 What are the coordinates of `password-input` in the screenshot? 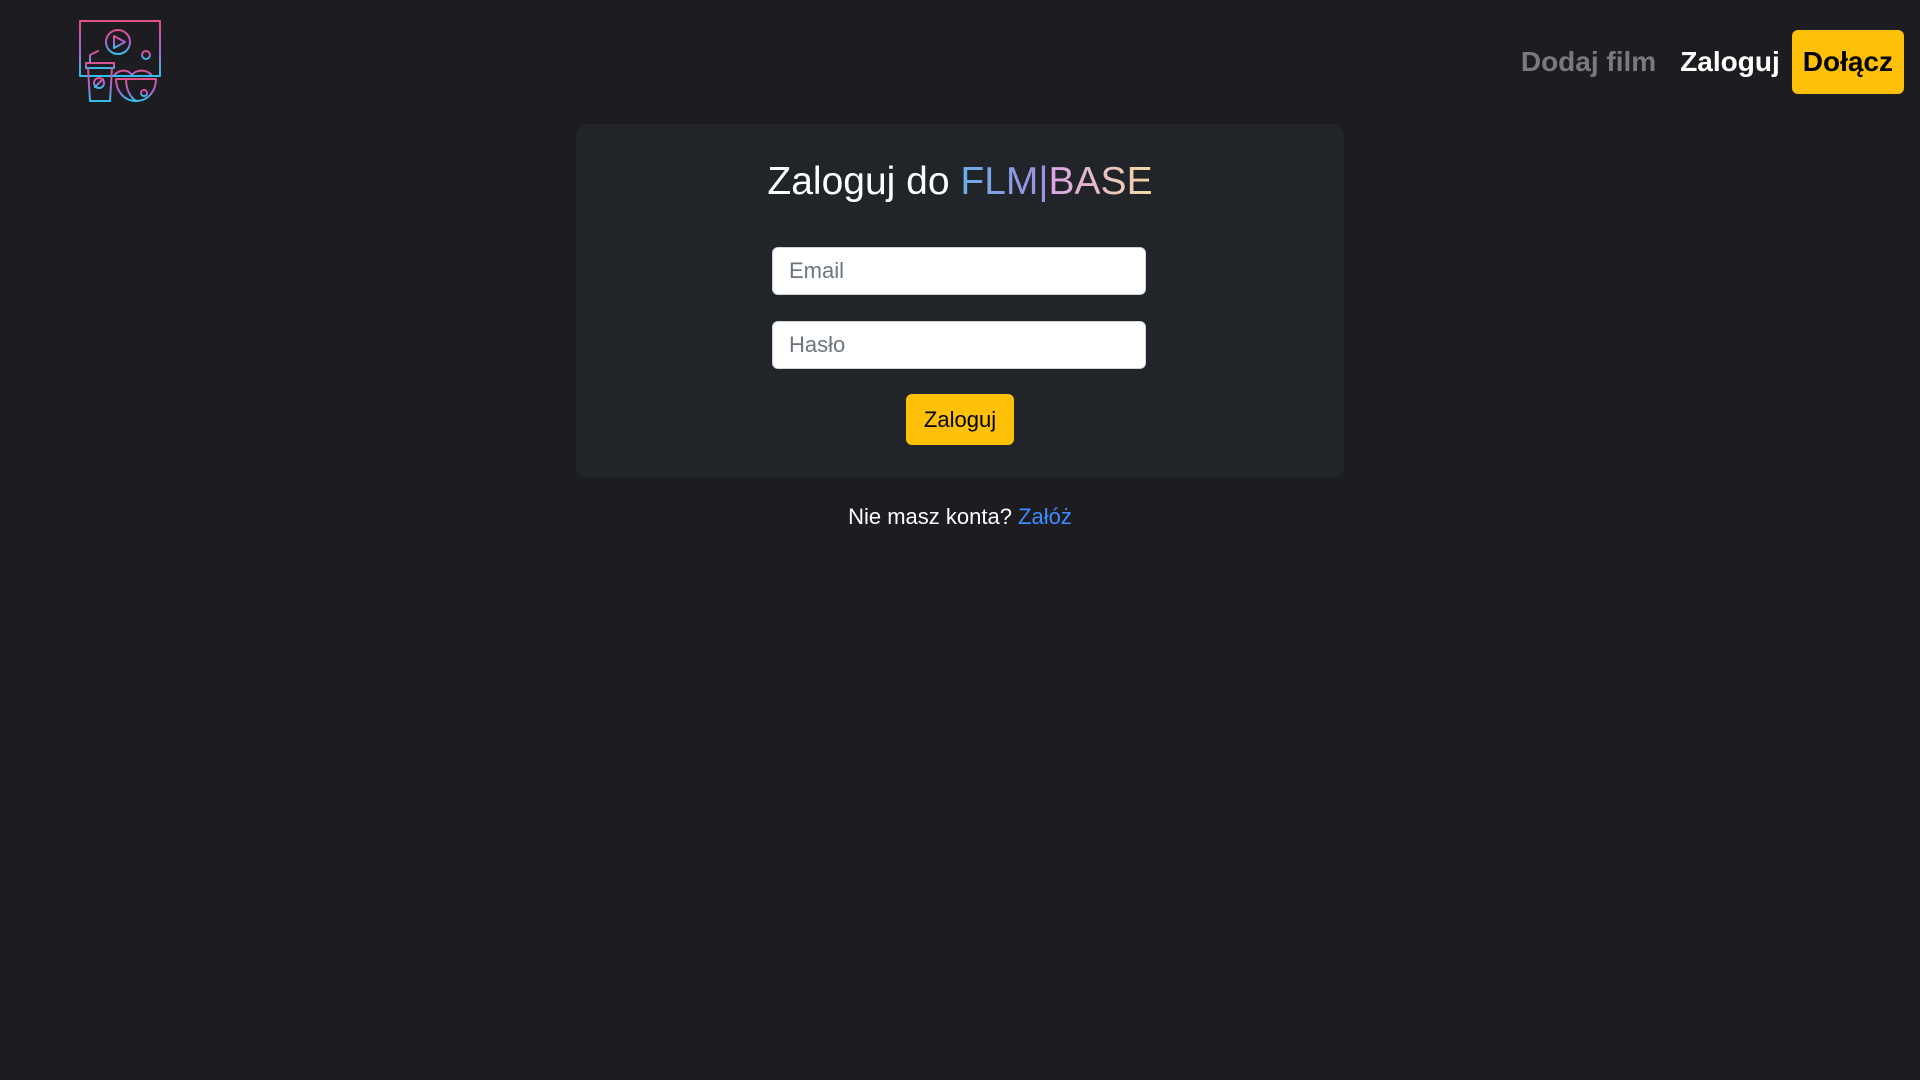 It's located at (959, 345).